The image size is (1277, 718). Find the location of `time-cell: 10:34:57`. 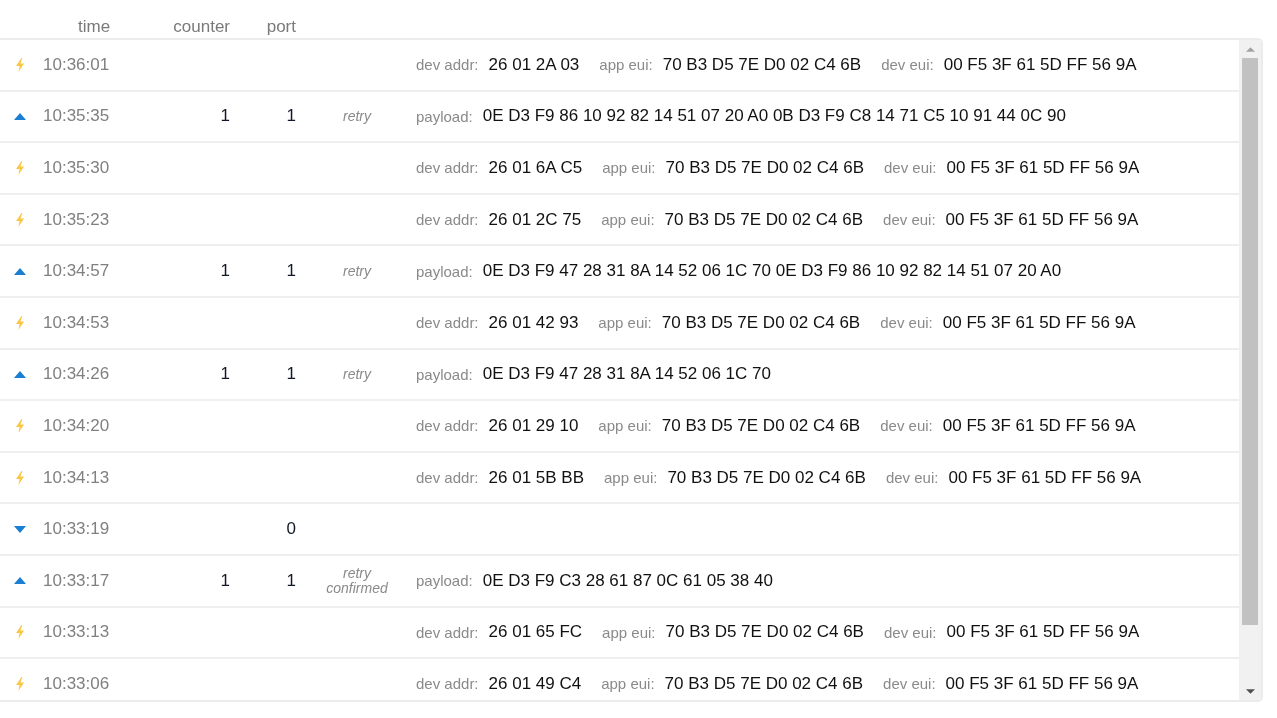

time-cell: 10:34:57 is located at coordinates (76, 271).